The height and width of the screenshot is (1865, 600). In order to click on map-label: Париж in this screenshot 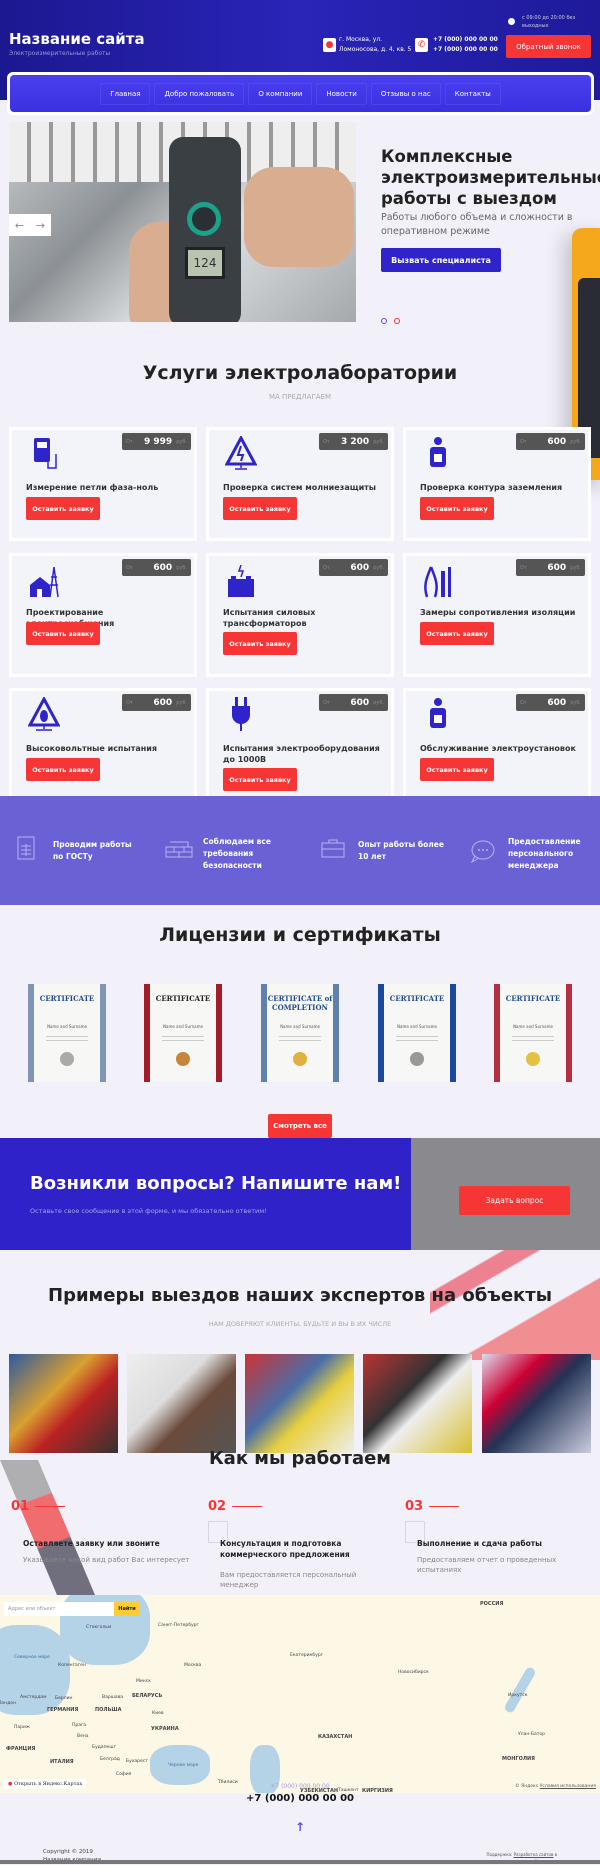, I will do `click(22, 1727)`.